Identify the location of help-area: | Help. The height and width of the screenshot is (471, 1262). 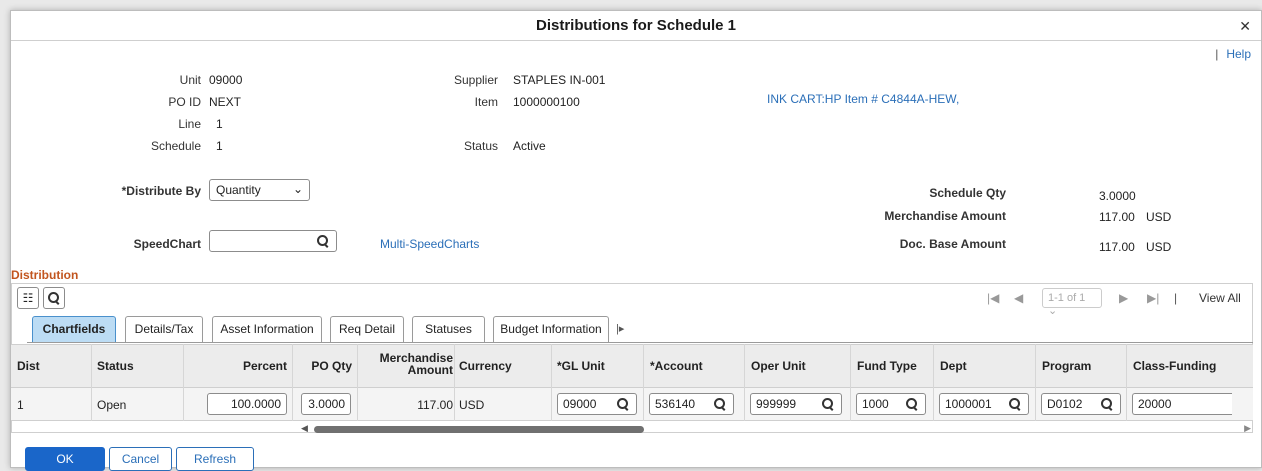
(1233, 54).